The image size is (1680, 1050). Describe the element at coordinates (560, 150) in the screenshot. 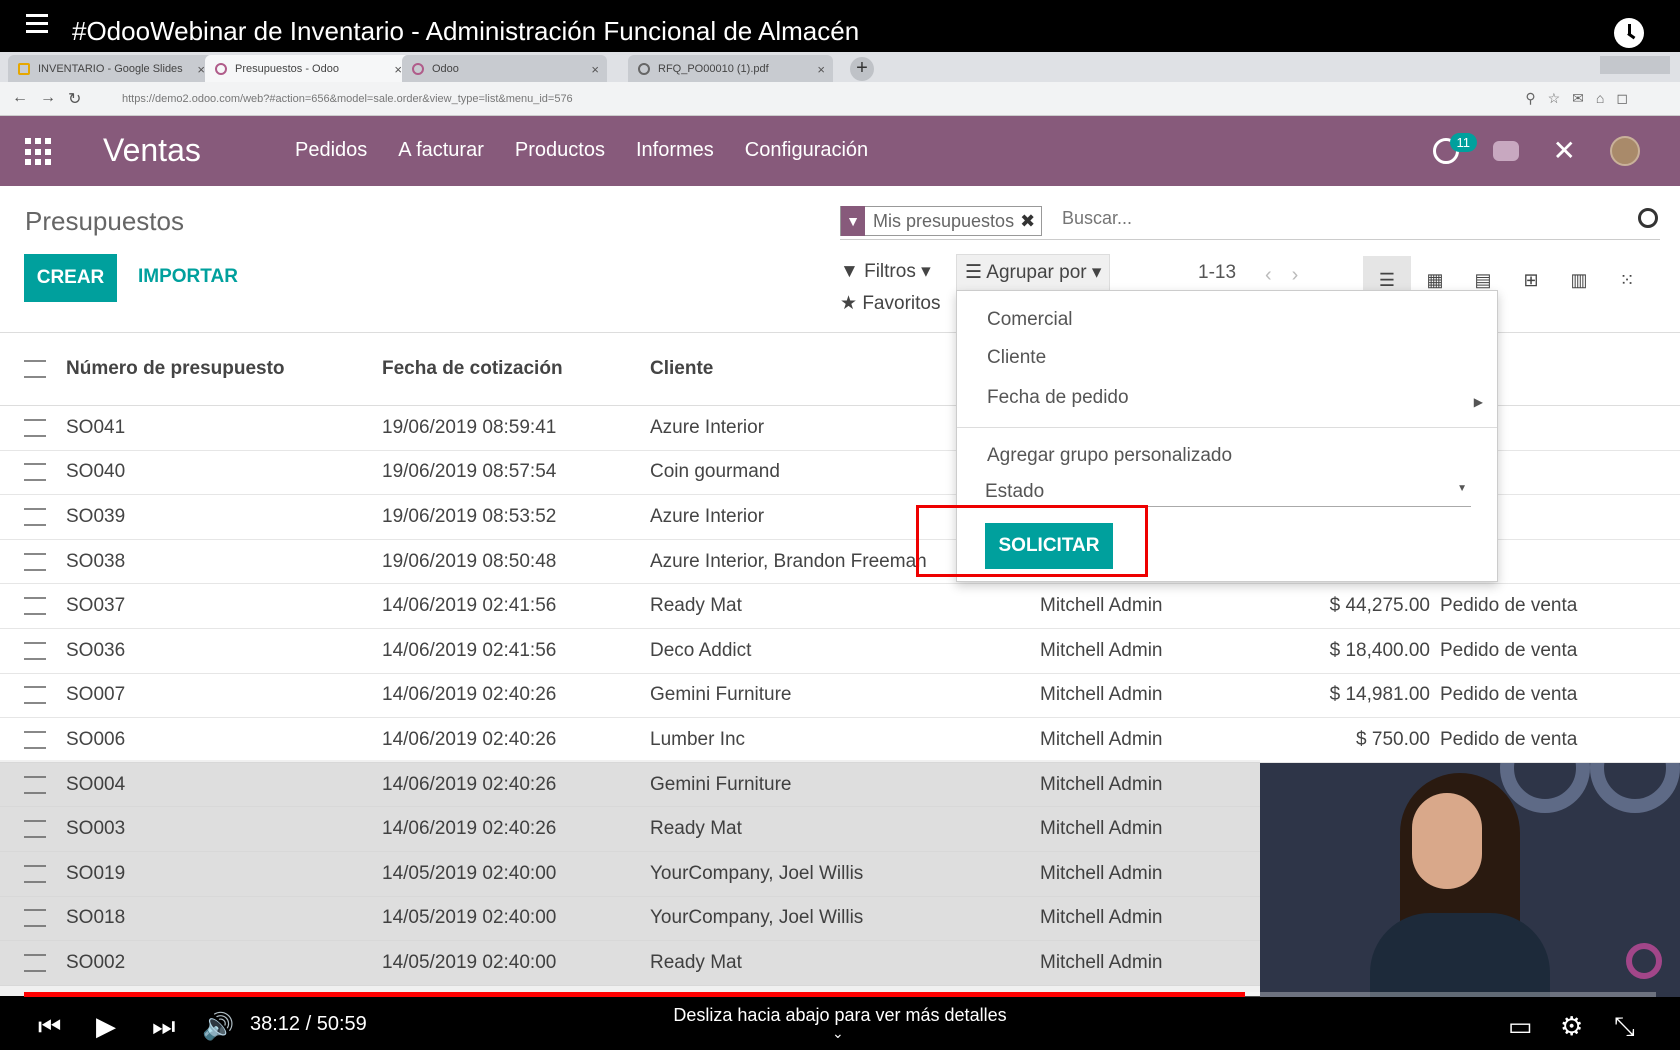

I see `menu-productos: Productos` at that location.